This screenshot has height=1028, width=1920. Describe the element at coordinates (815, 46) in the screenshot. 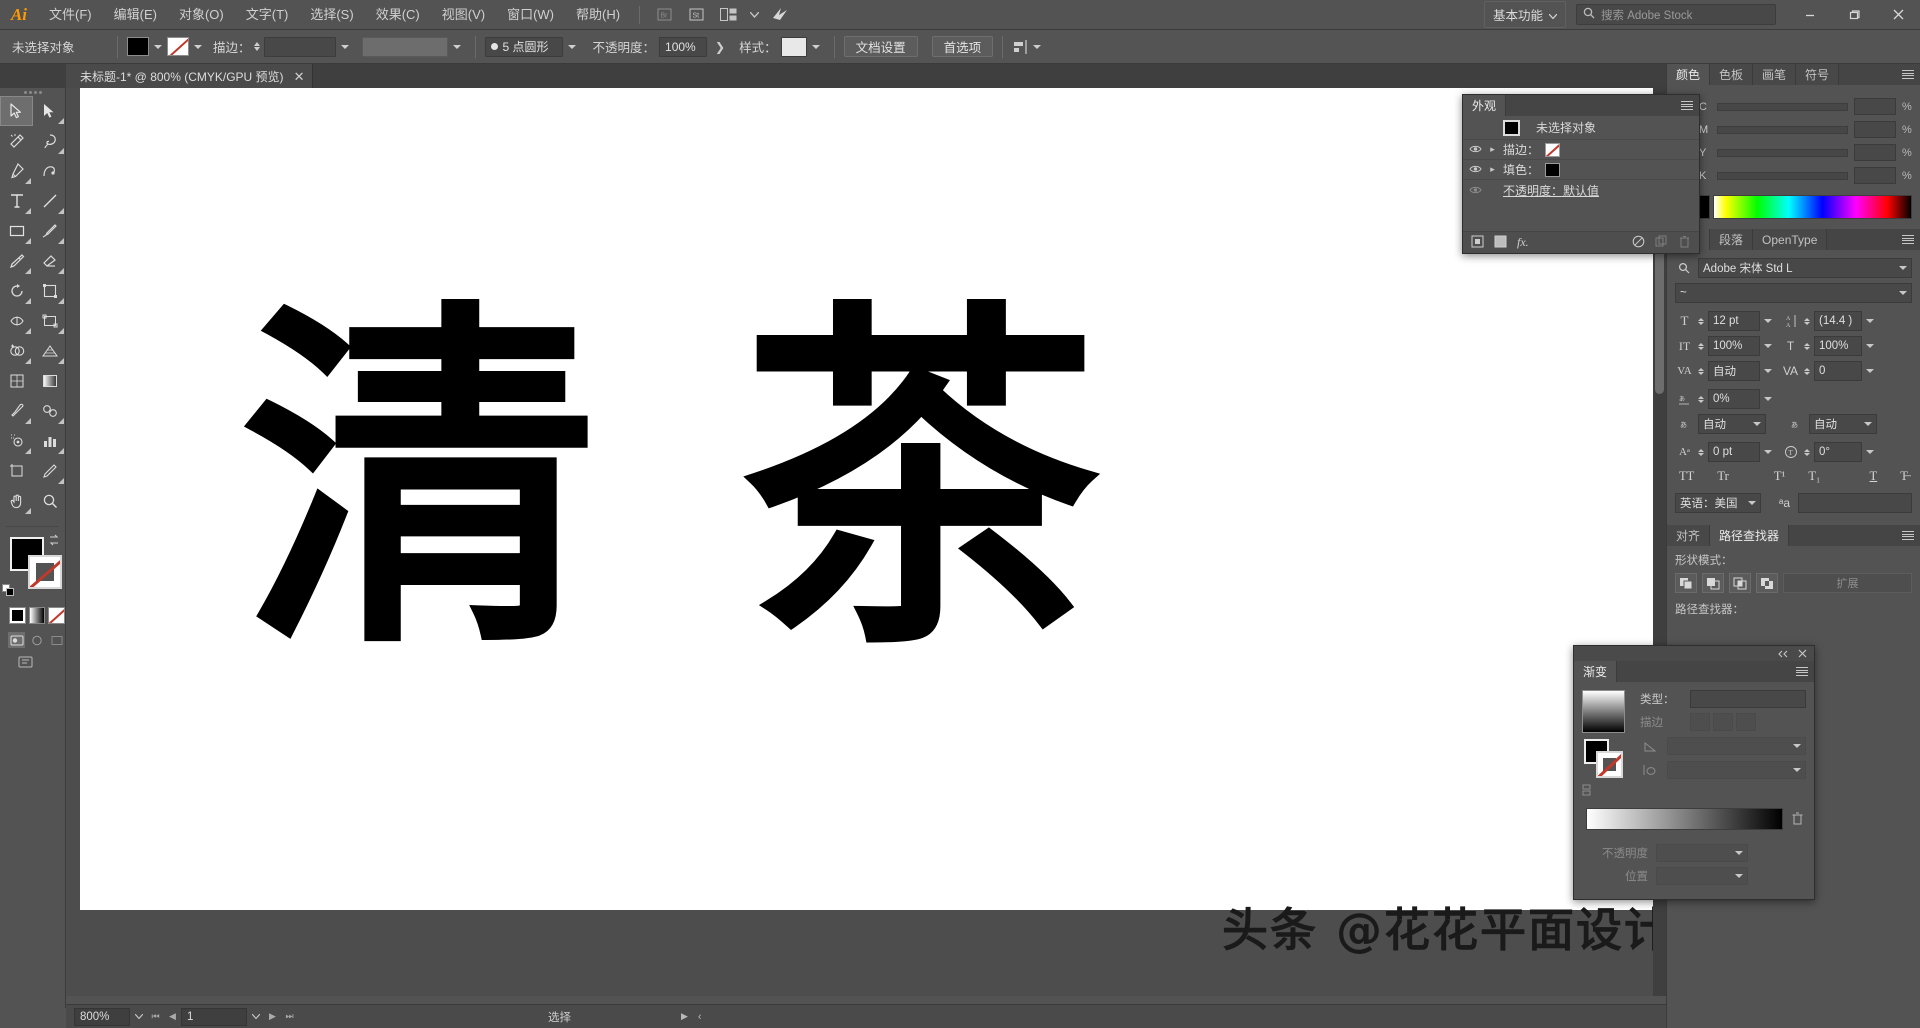

I see `style-dropdown-icon` at that location.